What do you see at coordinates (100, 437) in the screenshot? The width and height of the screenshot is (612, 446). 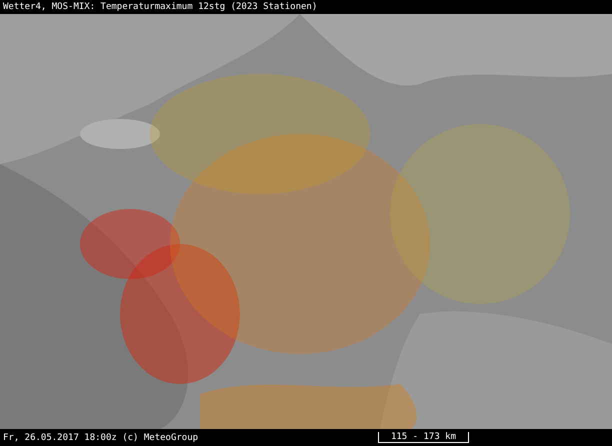 I see `footer-text: Fr, 26.05.2017 18:00z (c) MeteoGroup` at bounding box center [100, 437].